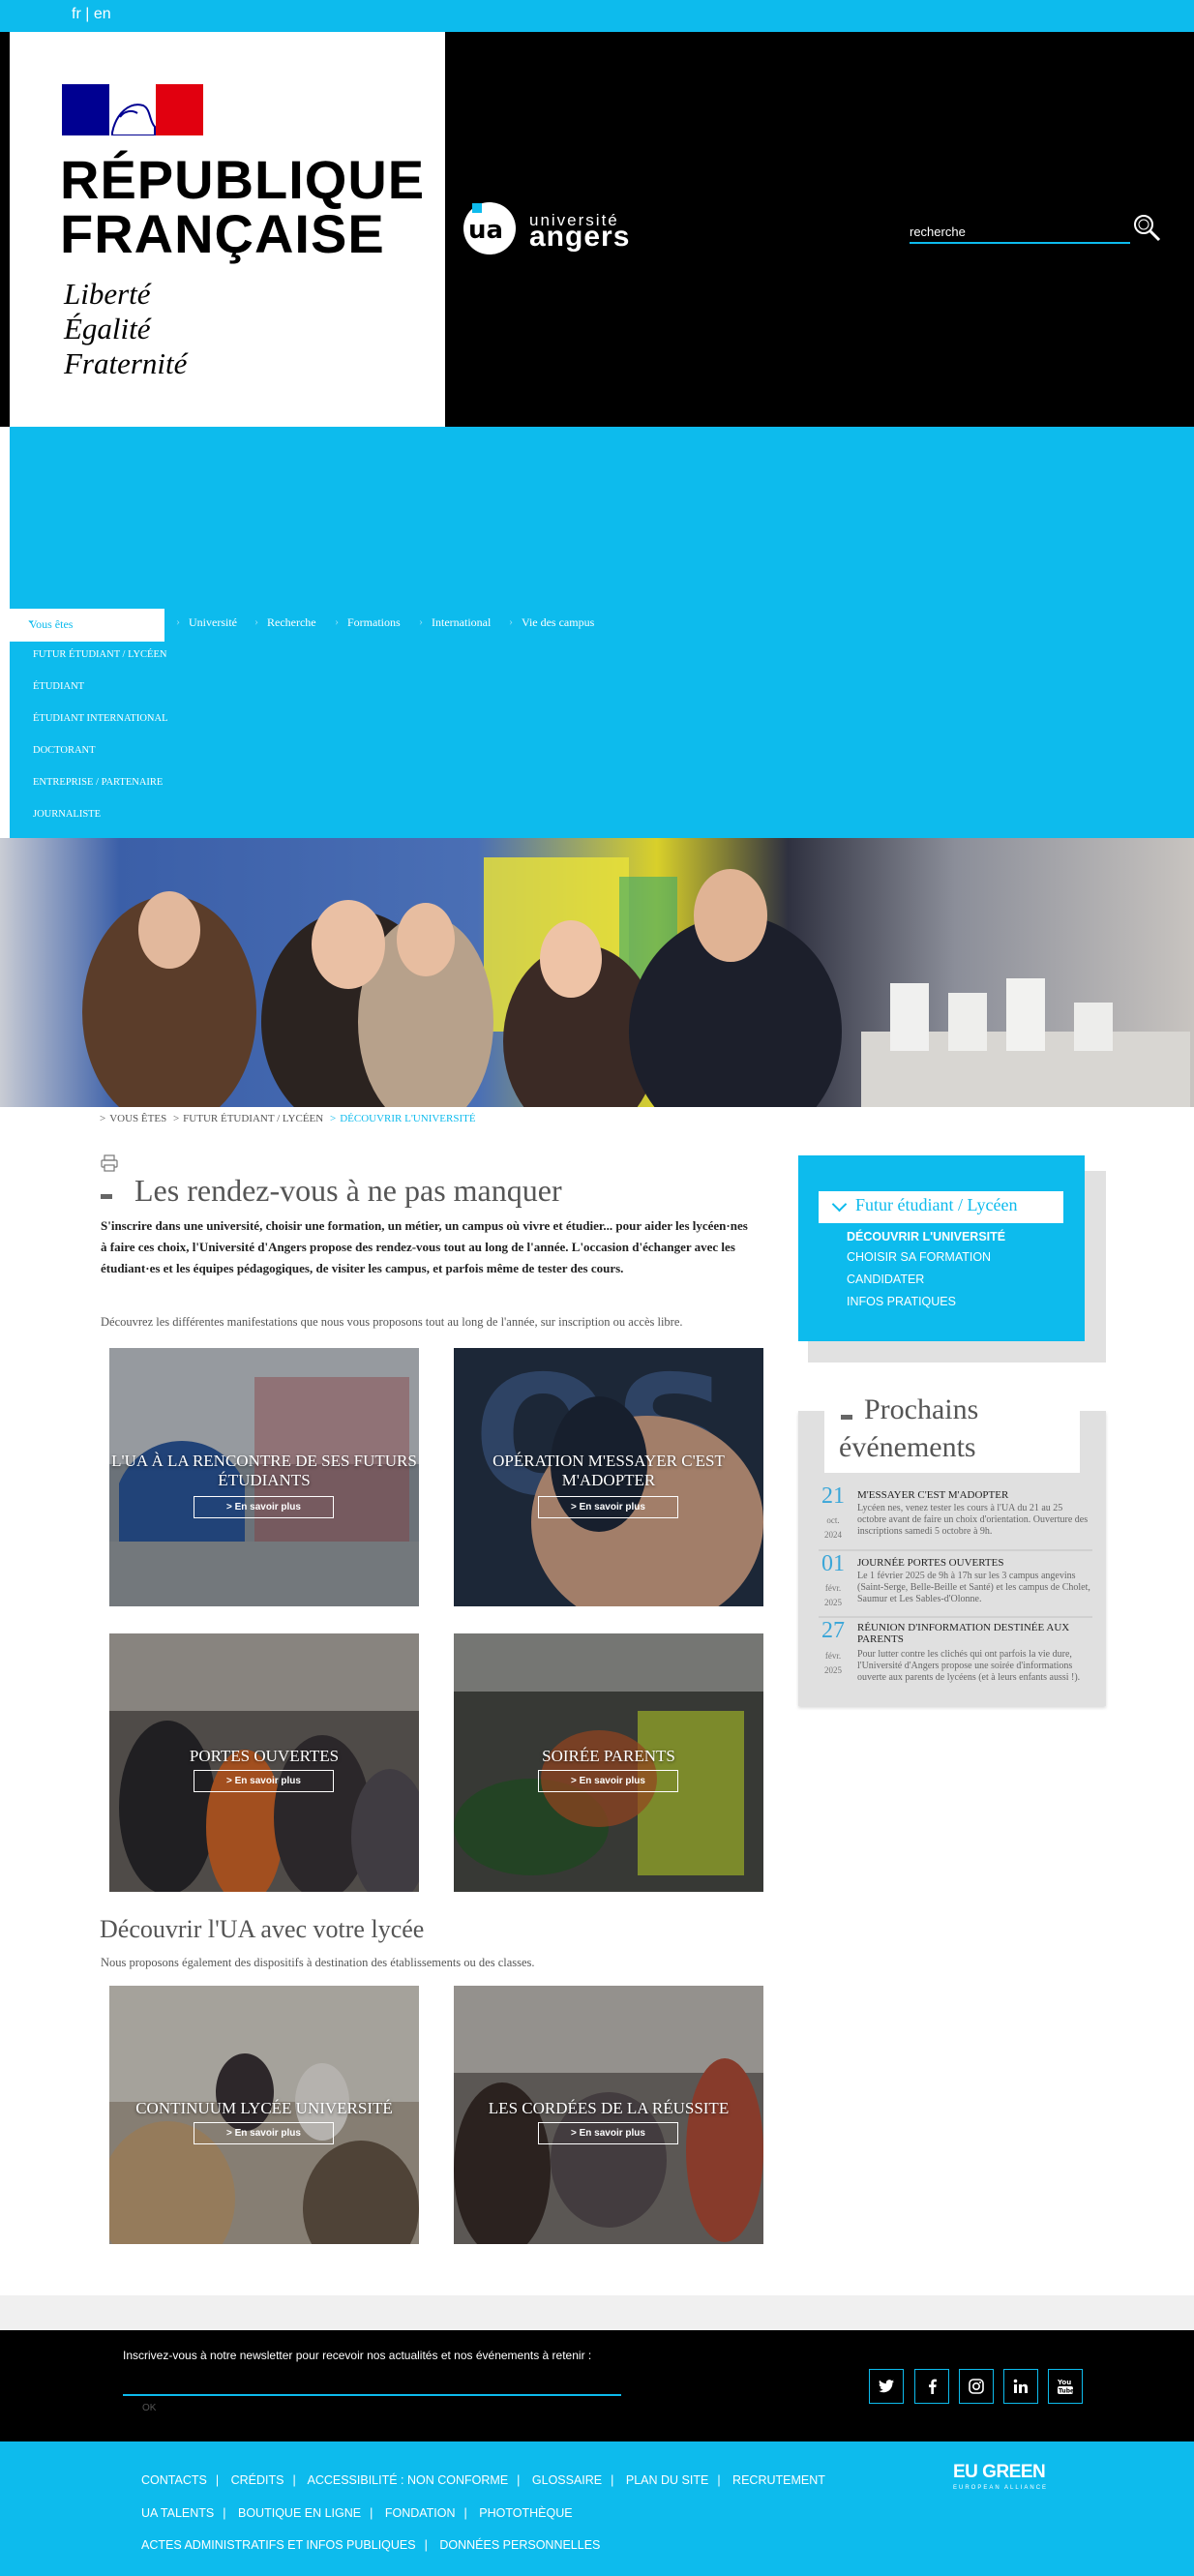 This screenshot has width=1194, height=2576. I want to click on linkedin-icon, so click(1020, 2386).